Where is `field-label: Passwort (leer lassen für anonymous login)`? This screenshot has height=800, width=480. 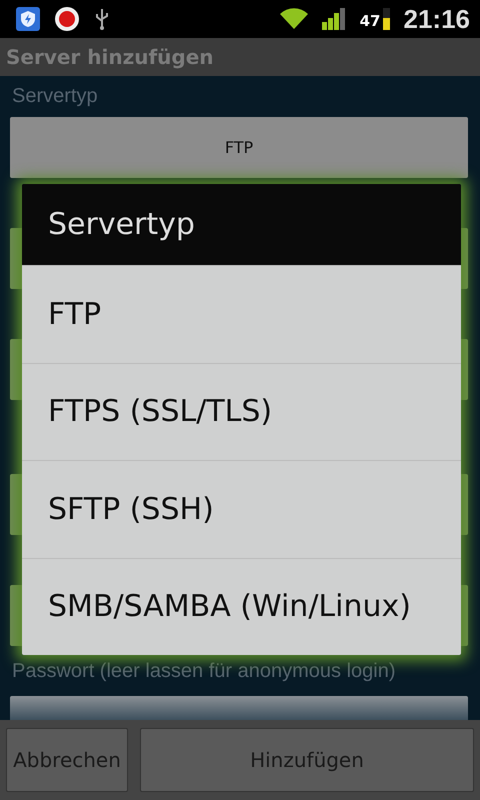 field-label: Passwort (leer lassen für anonymous login) is located at coordinates (203, 671).